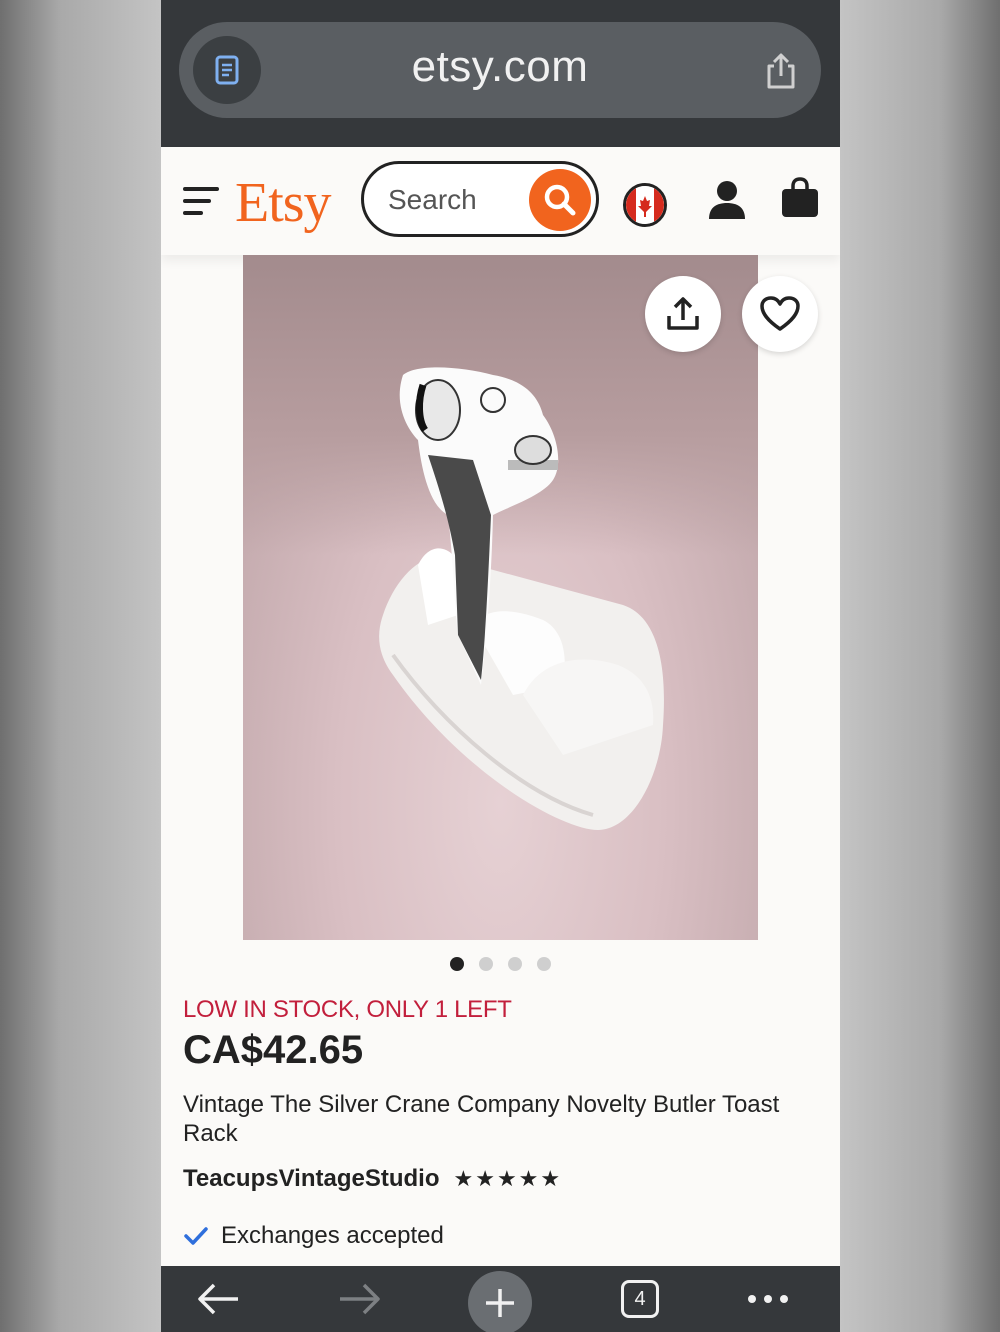  I want to click on more-options-button, so click(768, 1299).